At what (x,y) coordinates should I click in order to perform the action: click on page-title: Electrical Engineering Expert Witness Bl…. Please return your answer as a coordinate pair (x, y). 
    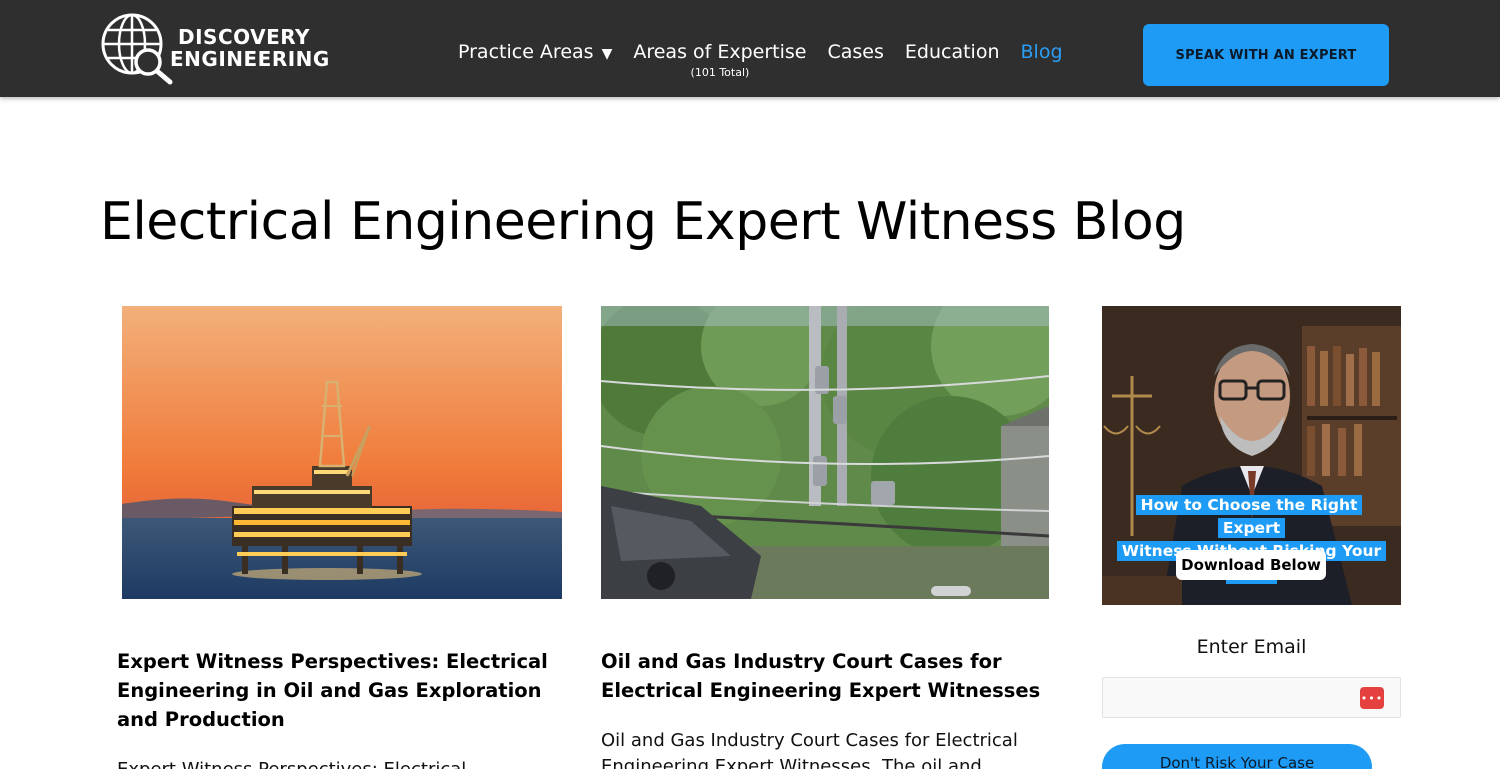
    Looking at the image, I should click on (643, 222).